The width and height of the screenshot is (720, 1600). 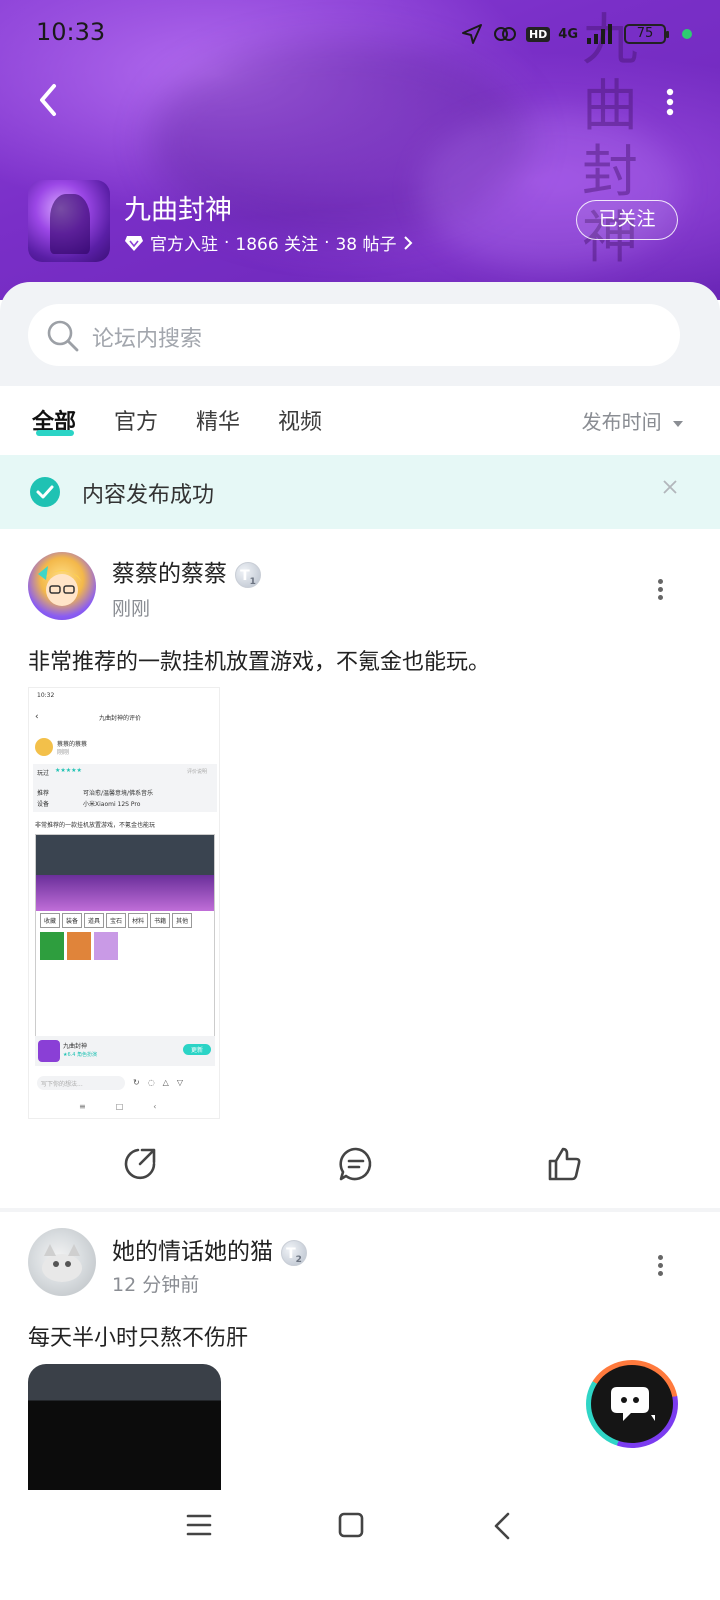 I want to click on tab-bar: 全部 官方 精华 视频 发布时间, so click(x=360, y=417).